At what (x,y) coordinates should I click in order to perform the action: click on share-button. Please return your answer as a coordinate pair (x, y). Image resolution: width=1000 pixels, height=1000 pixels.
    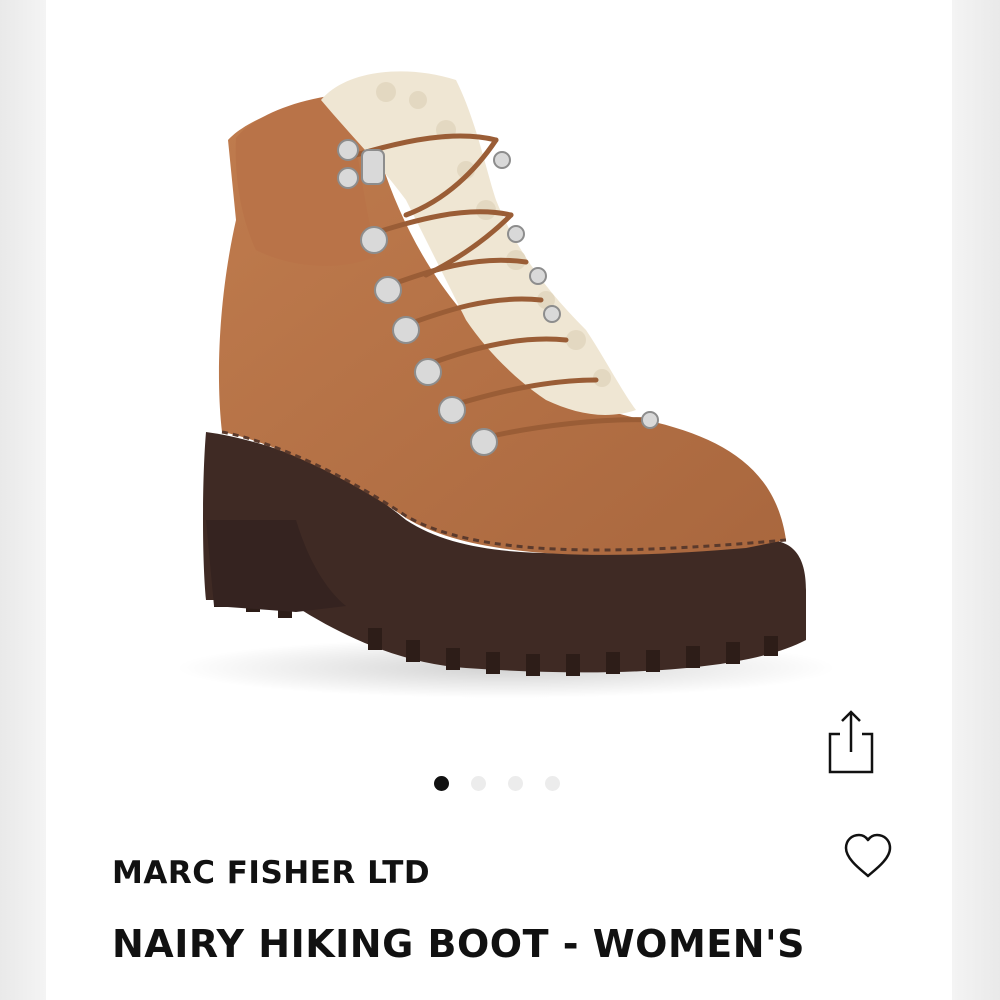
    Looking at the image, I should click on (851, 741).